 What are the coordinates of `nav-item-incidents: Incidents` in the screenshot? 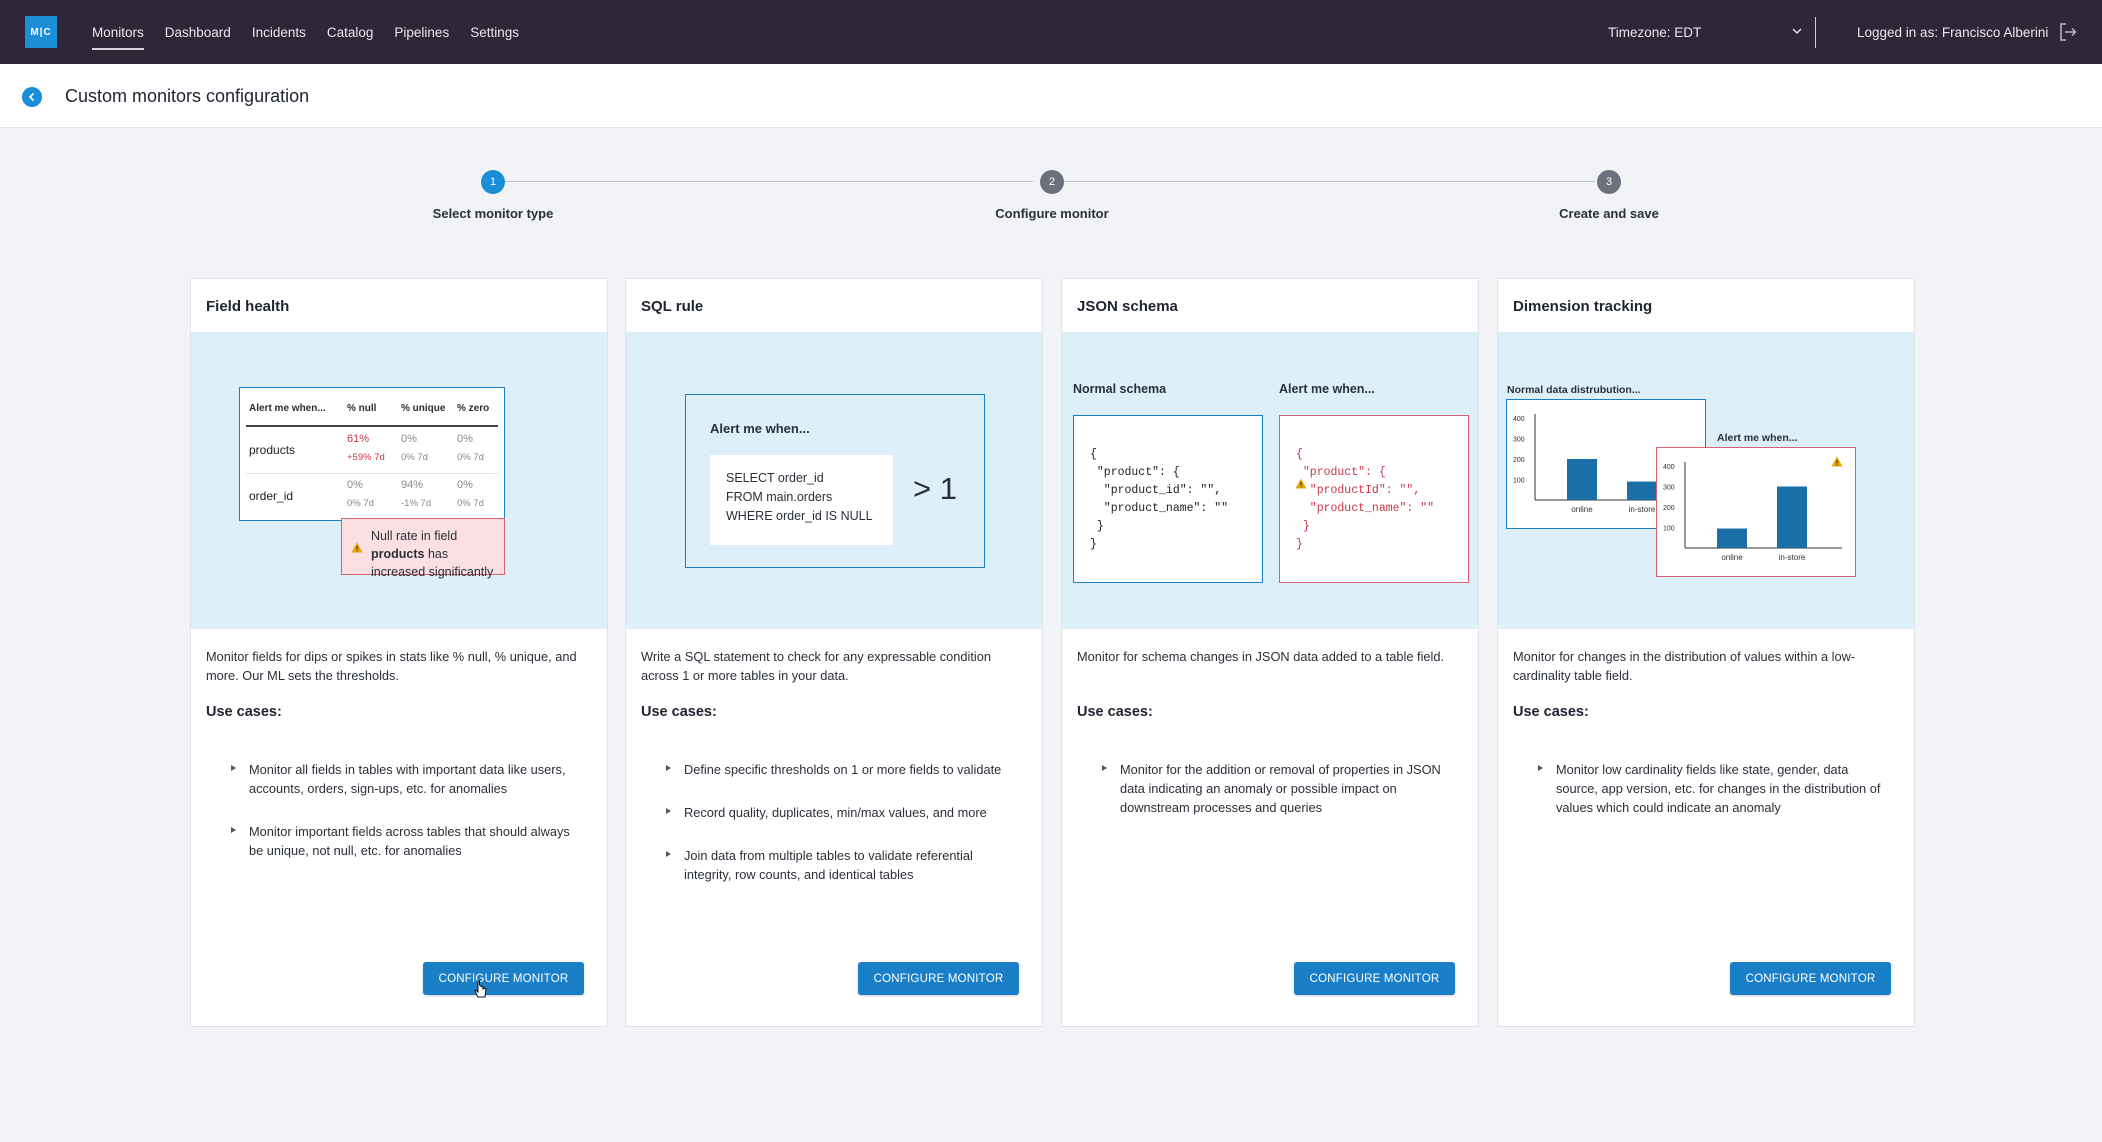 It's located at (279, 32).